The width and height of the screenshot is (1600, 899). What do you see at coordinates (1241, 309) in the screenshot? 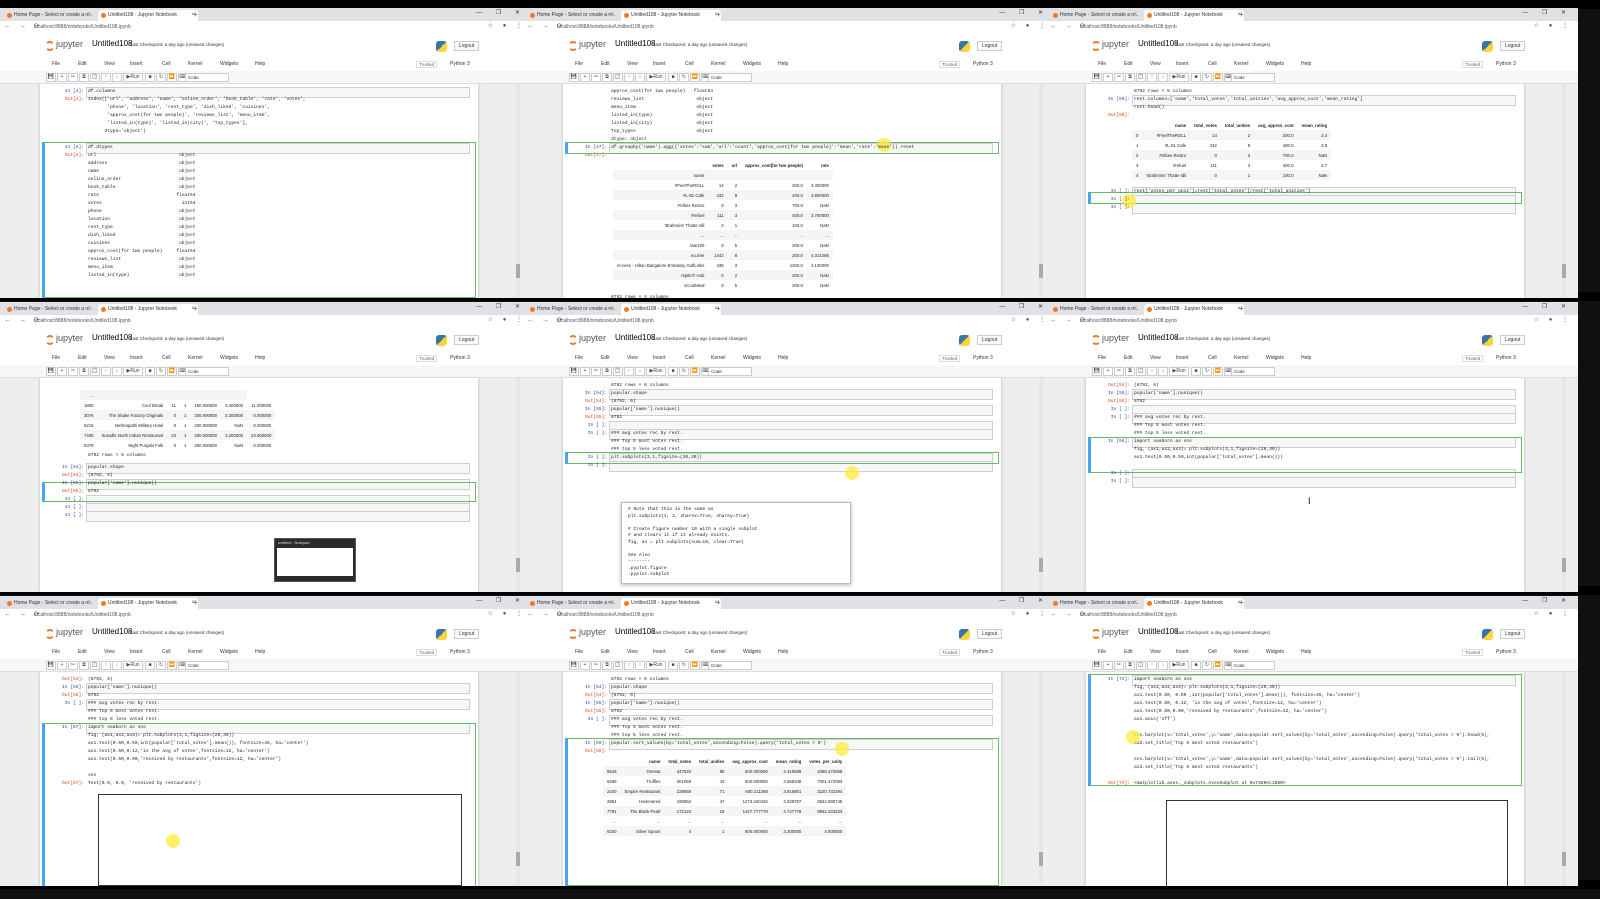
I see `new-tab-icon: +` at bounding box center [1241, 309].